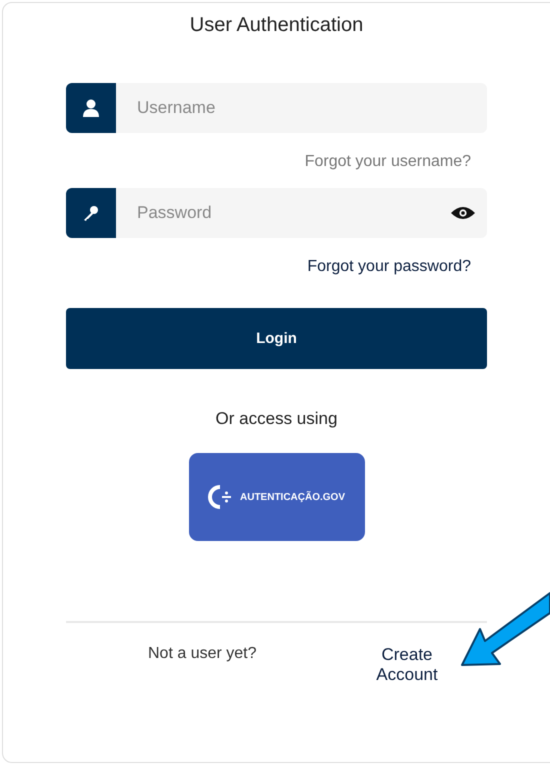  I want to click on signup-prompt: Not a user yet?, so click(202, 654).